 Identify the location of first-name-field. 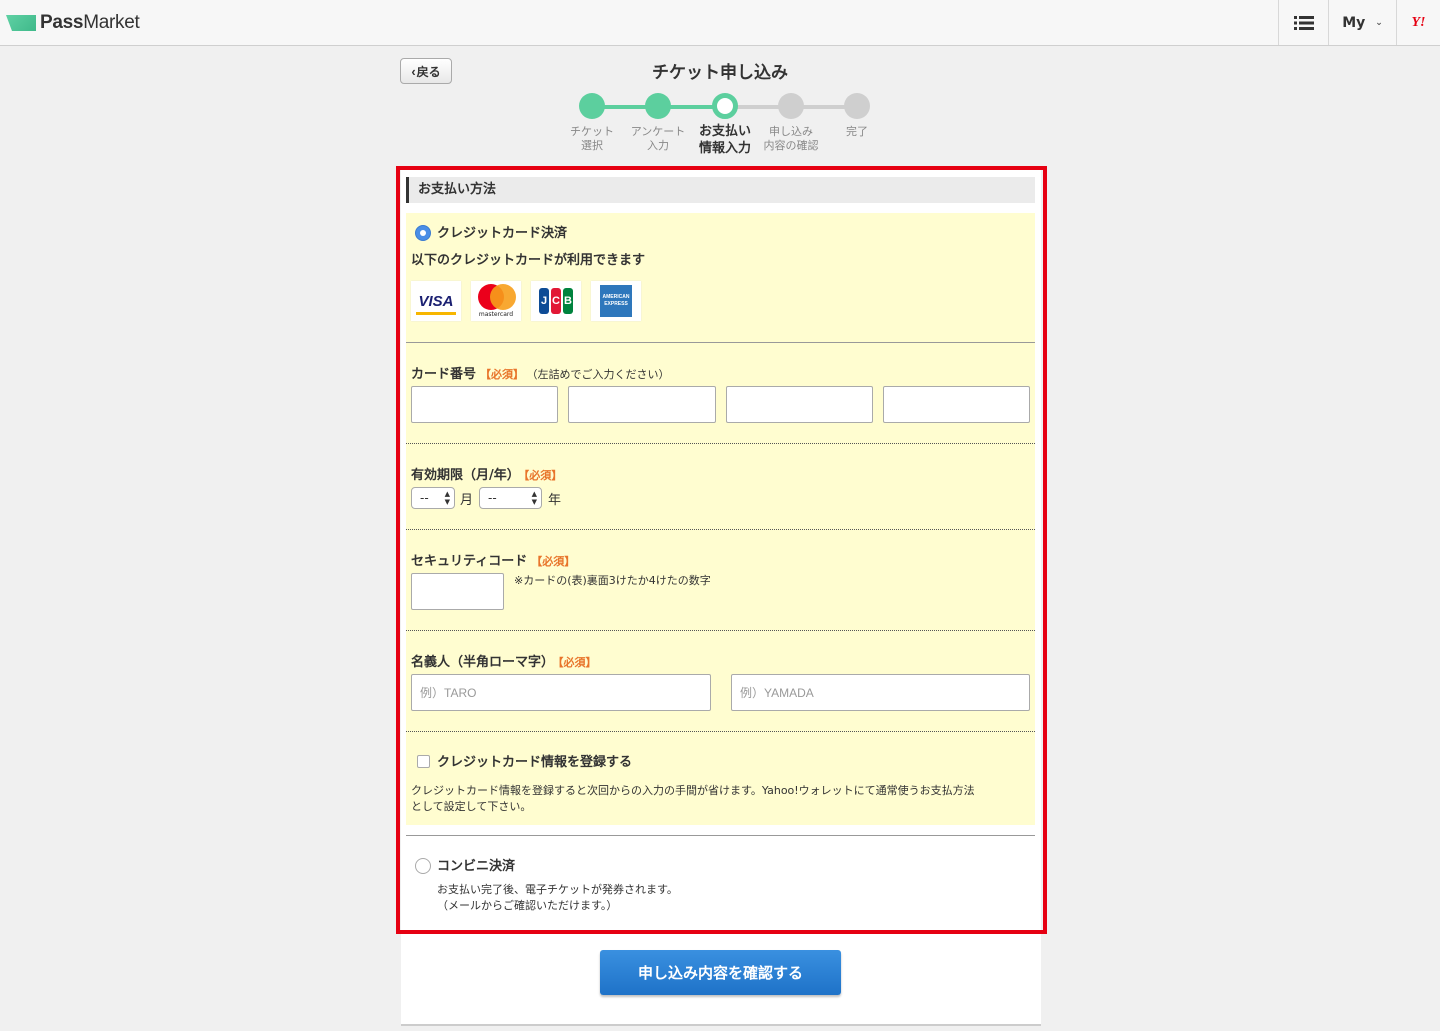
(561, 692).